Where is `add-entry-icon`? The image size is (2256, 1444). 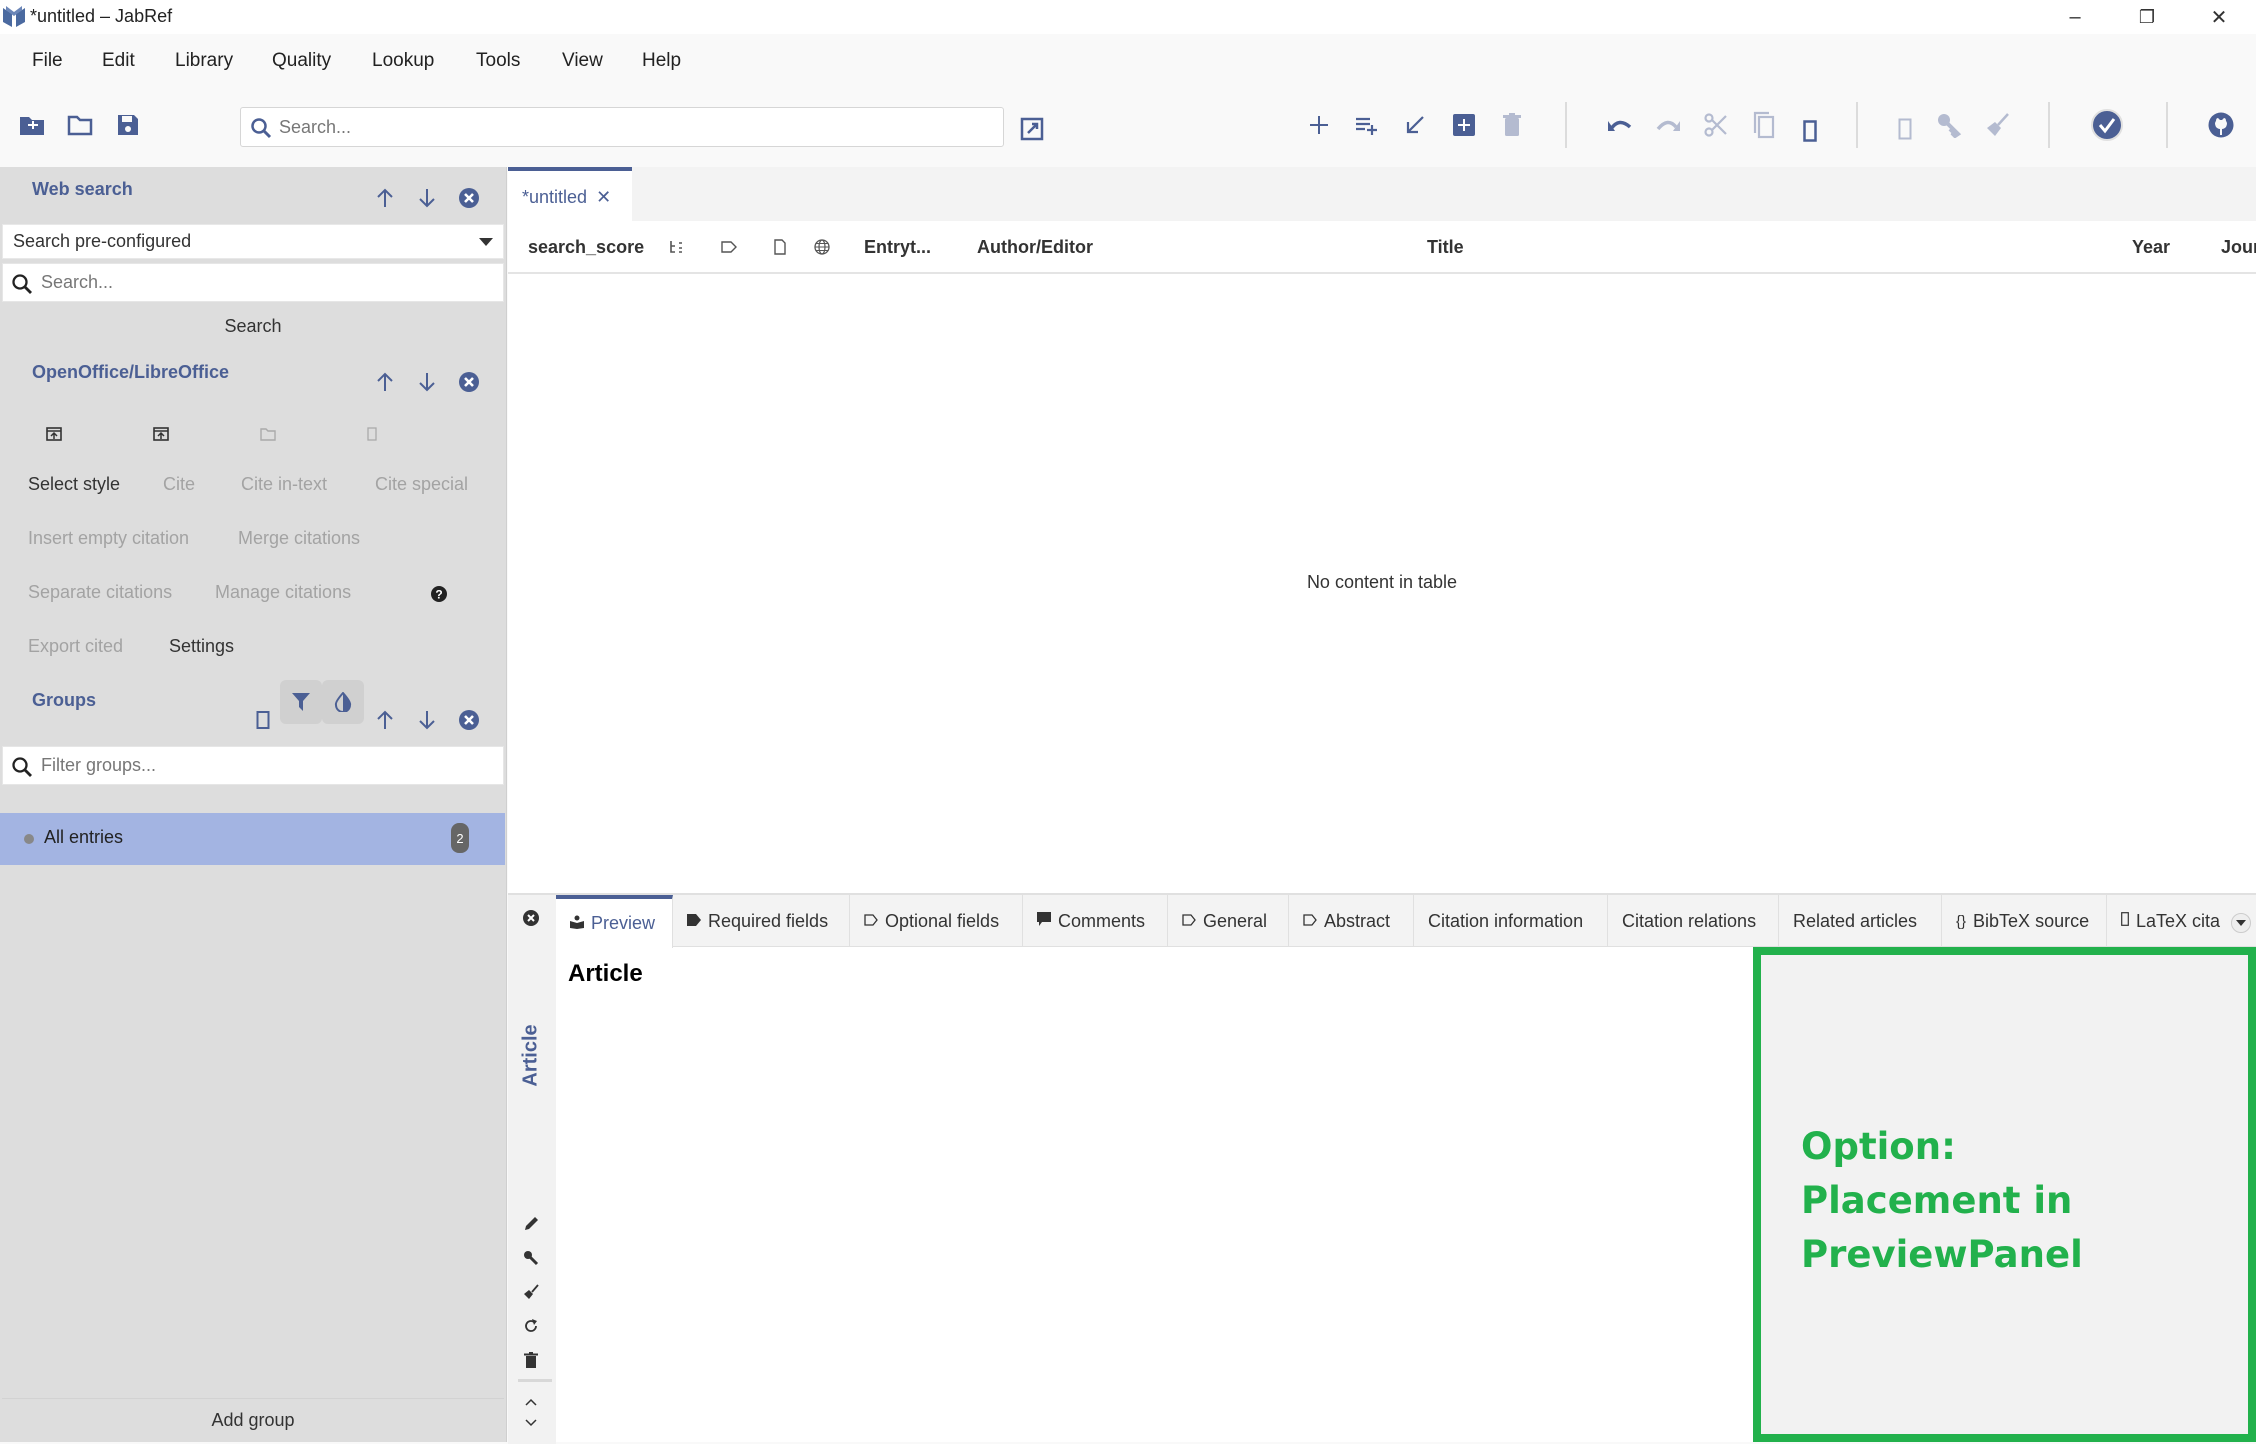
add-entry-icon is located at coordinates (1319, 125).